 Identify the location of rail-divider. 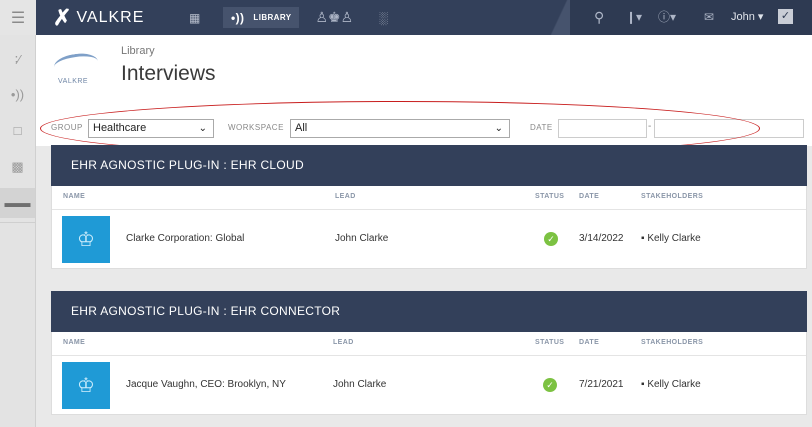
(17, 222).